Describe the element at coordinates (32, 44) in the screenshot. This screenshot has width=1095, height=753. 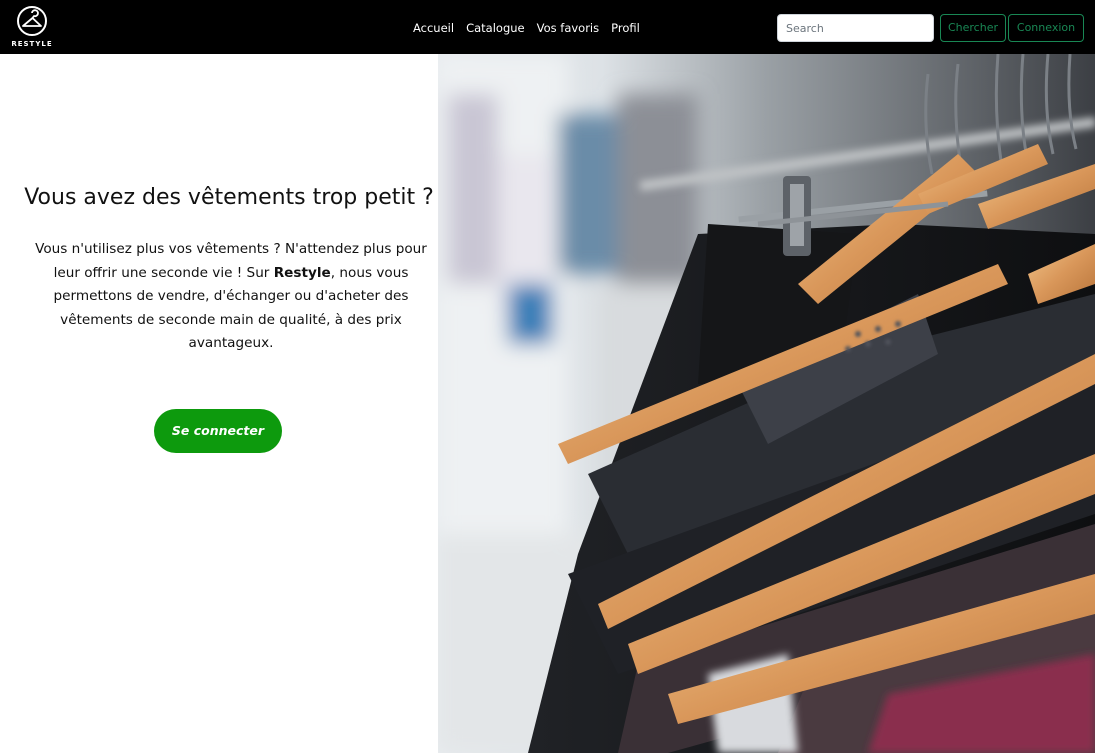
I see `brand-name: RESTYLE` at that location.